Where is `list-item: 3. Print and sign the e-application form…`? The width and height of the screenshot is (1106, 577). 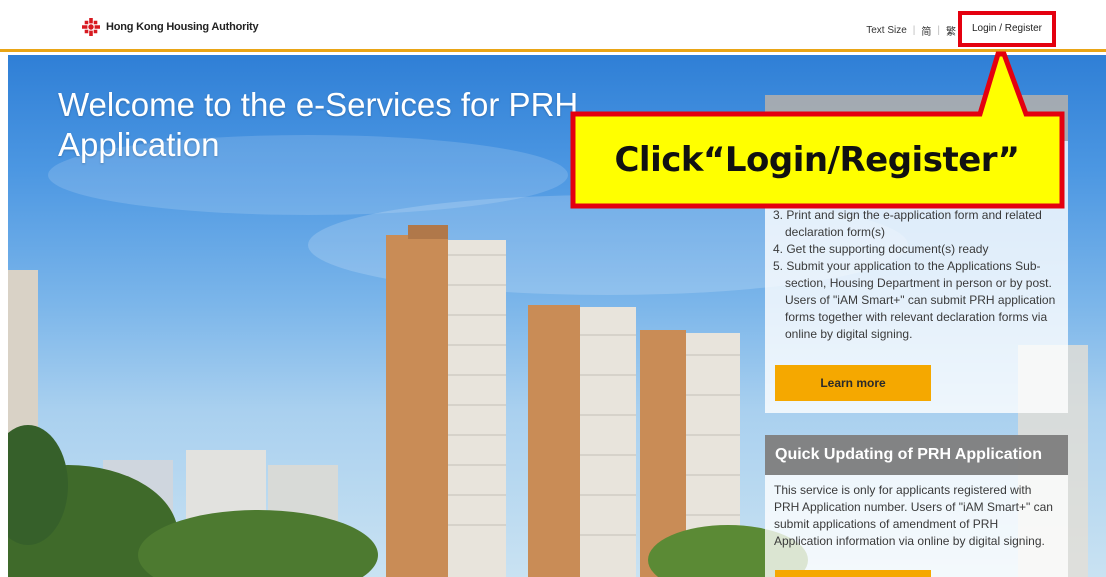
list-item: 3. Print and sign the e-application form… is located at coordinates (907, 223).